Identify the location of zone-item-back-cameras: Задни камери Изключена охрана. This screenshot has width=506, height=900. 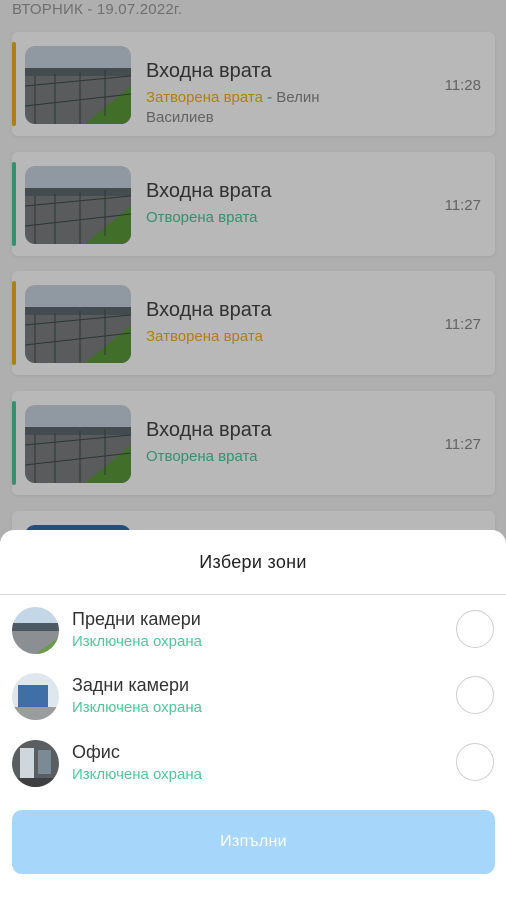
(253, 696).